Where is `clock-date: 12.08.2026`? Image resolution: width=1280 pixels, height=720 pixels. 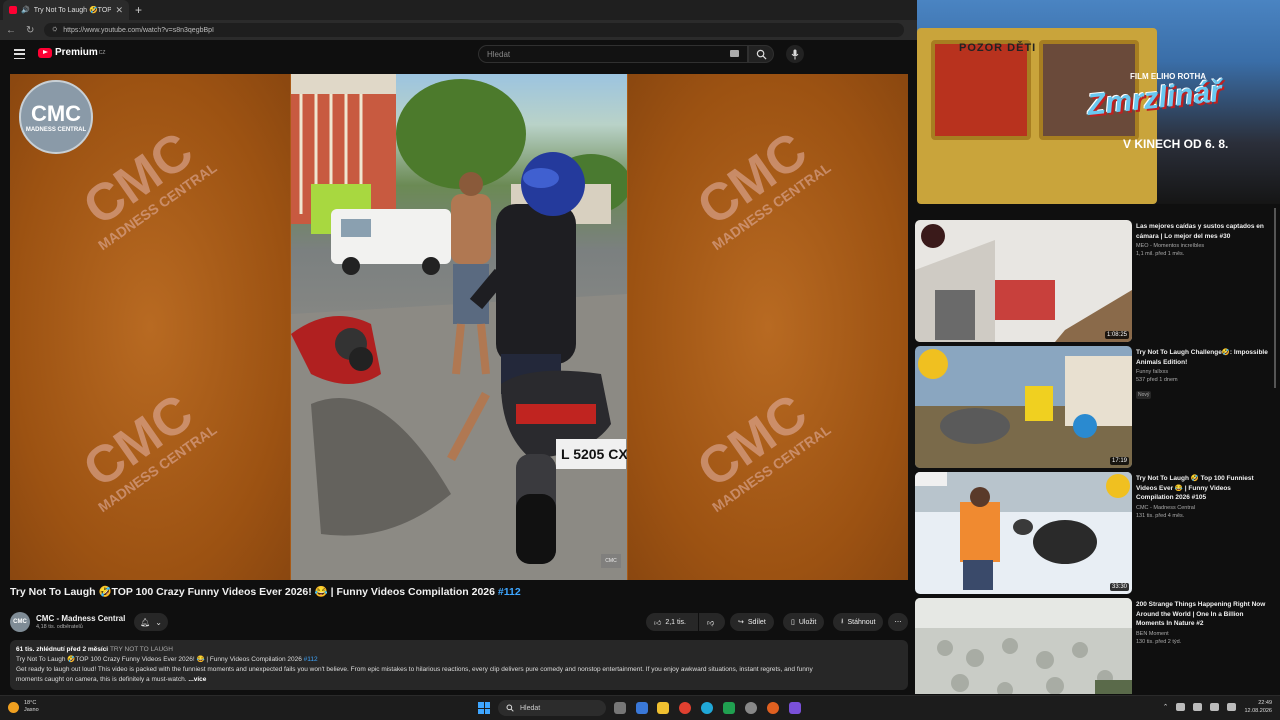
clock-date: 12.08.2026 is located at coordinates (1258, 711).